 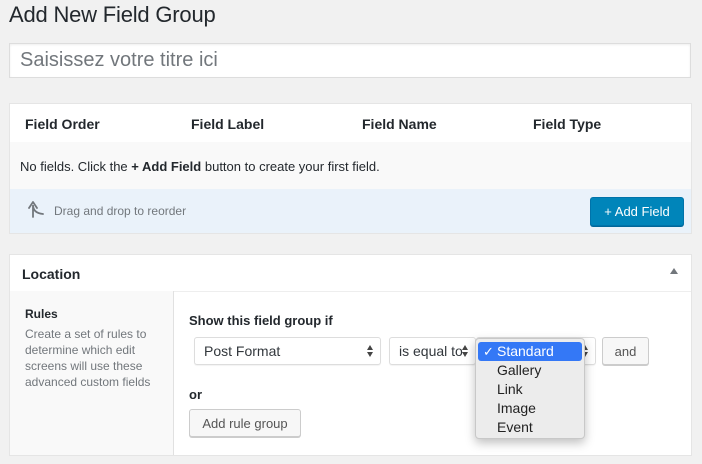 I want to click on operator-select: is equal to, so click(x=432, y=351).